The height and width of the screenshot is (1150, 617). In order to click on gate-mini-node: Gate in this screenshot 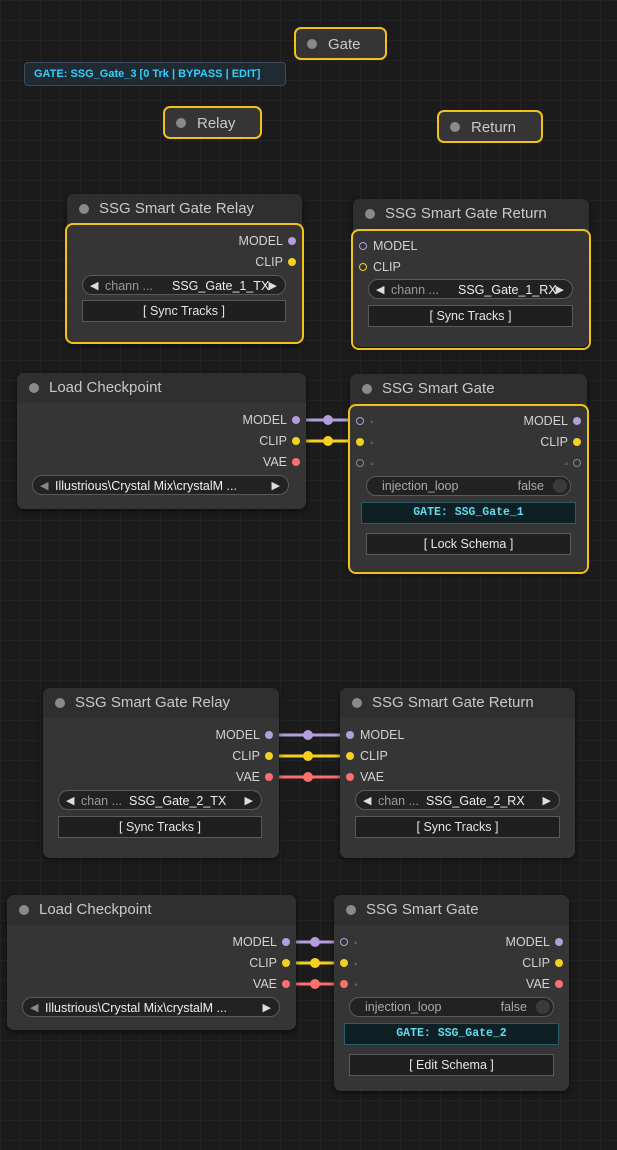, I will do `click(340, 43)`.